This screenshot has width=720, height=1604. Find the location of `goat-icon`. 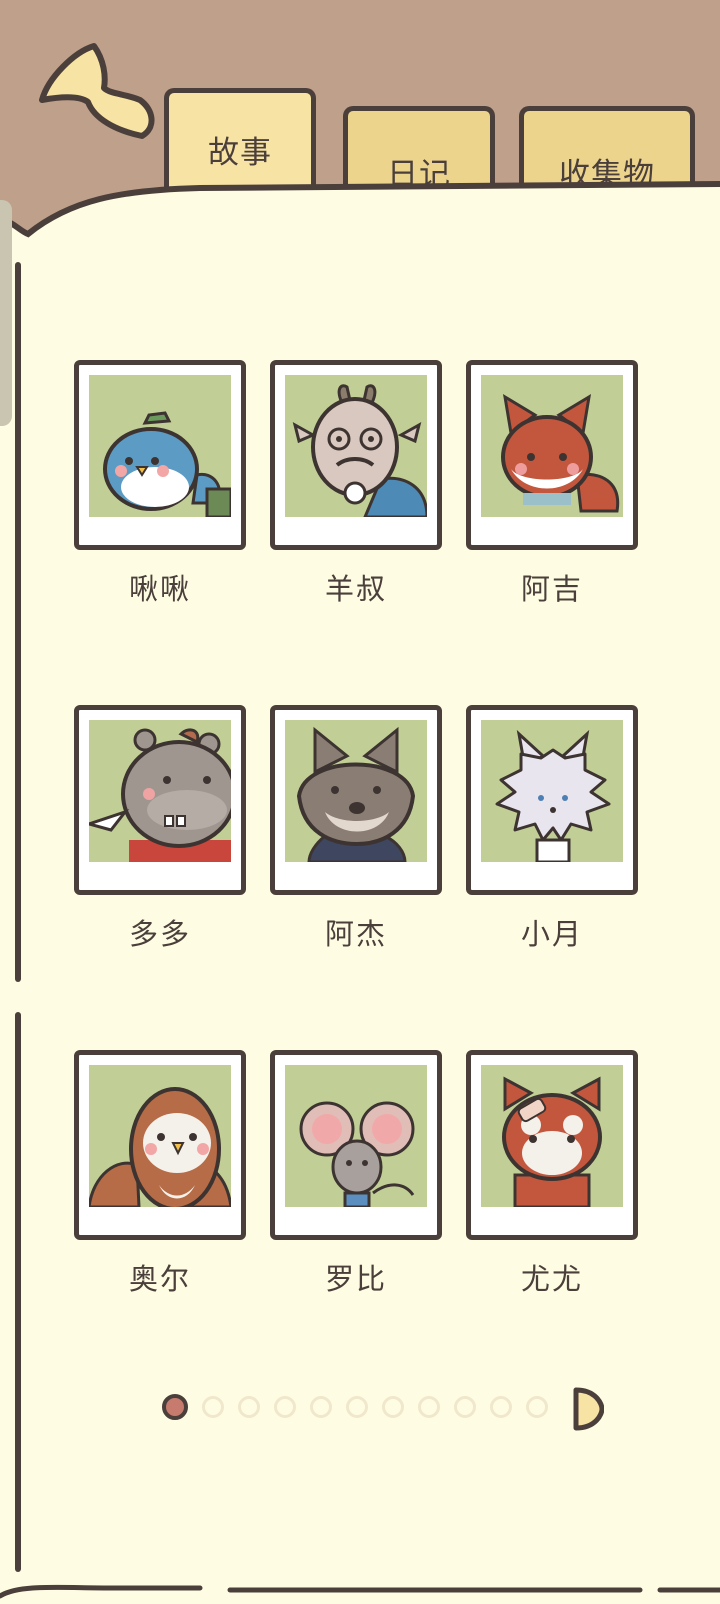

goat-icon is located at coordinates (356, 446).